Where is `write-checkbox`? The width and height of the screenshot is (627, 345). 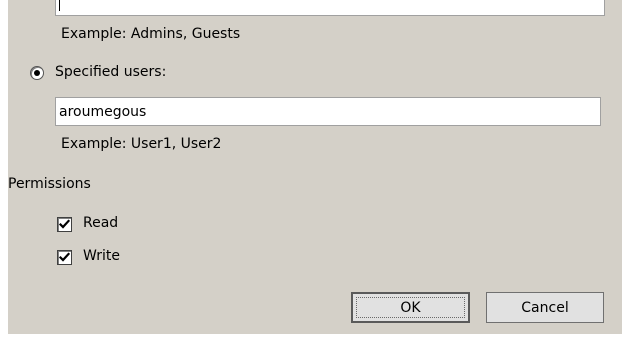
write-checkbox is located at coordinates (64, 257).